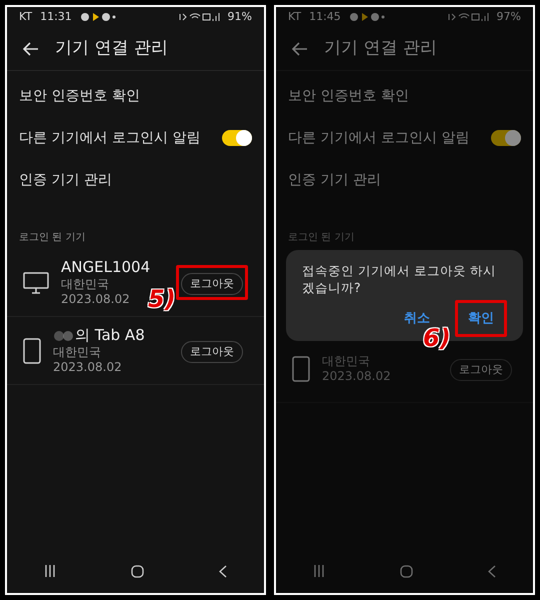 This screenshot has width=540, height=600. Describe the element at coordinates (162, 298) in the screenshot. I see `step-annotation: 5)` at that location.